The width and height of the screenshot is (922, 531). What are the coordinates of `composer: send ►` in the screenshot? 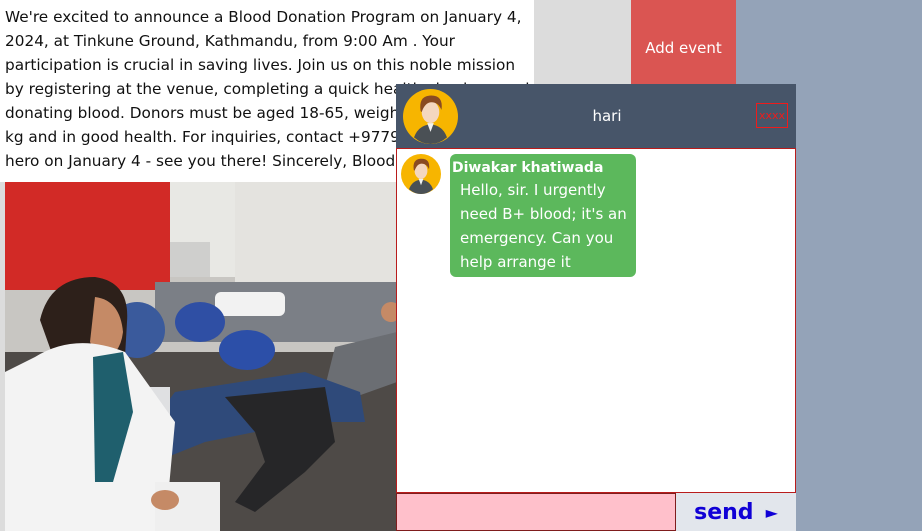 It's located at (596, 512).